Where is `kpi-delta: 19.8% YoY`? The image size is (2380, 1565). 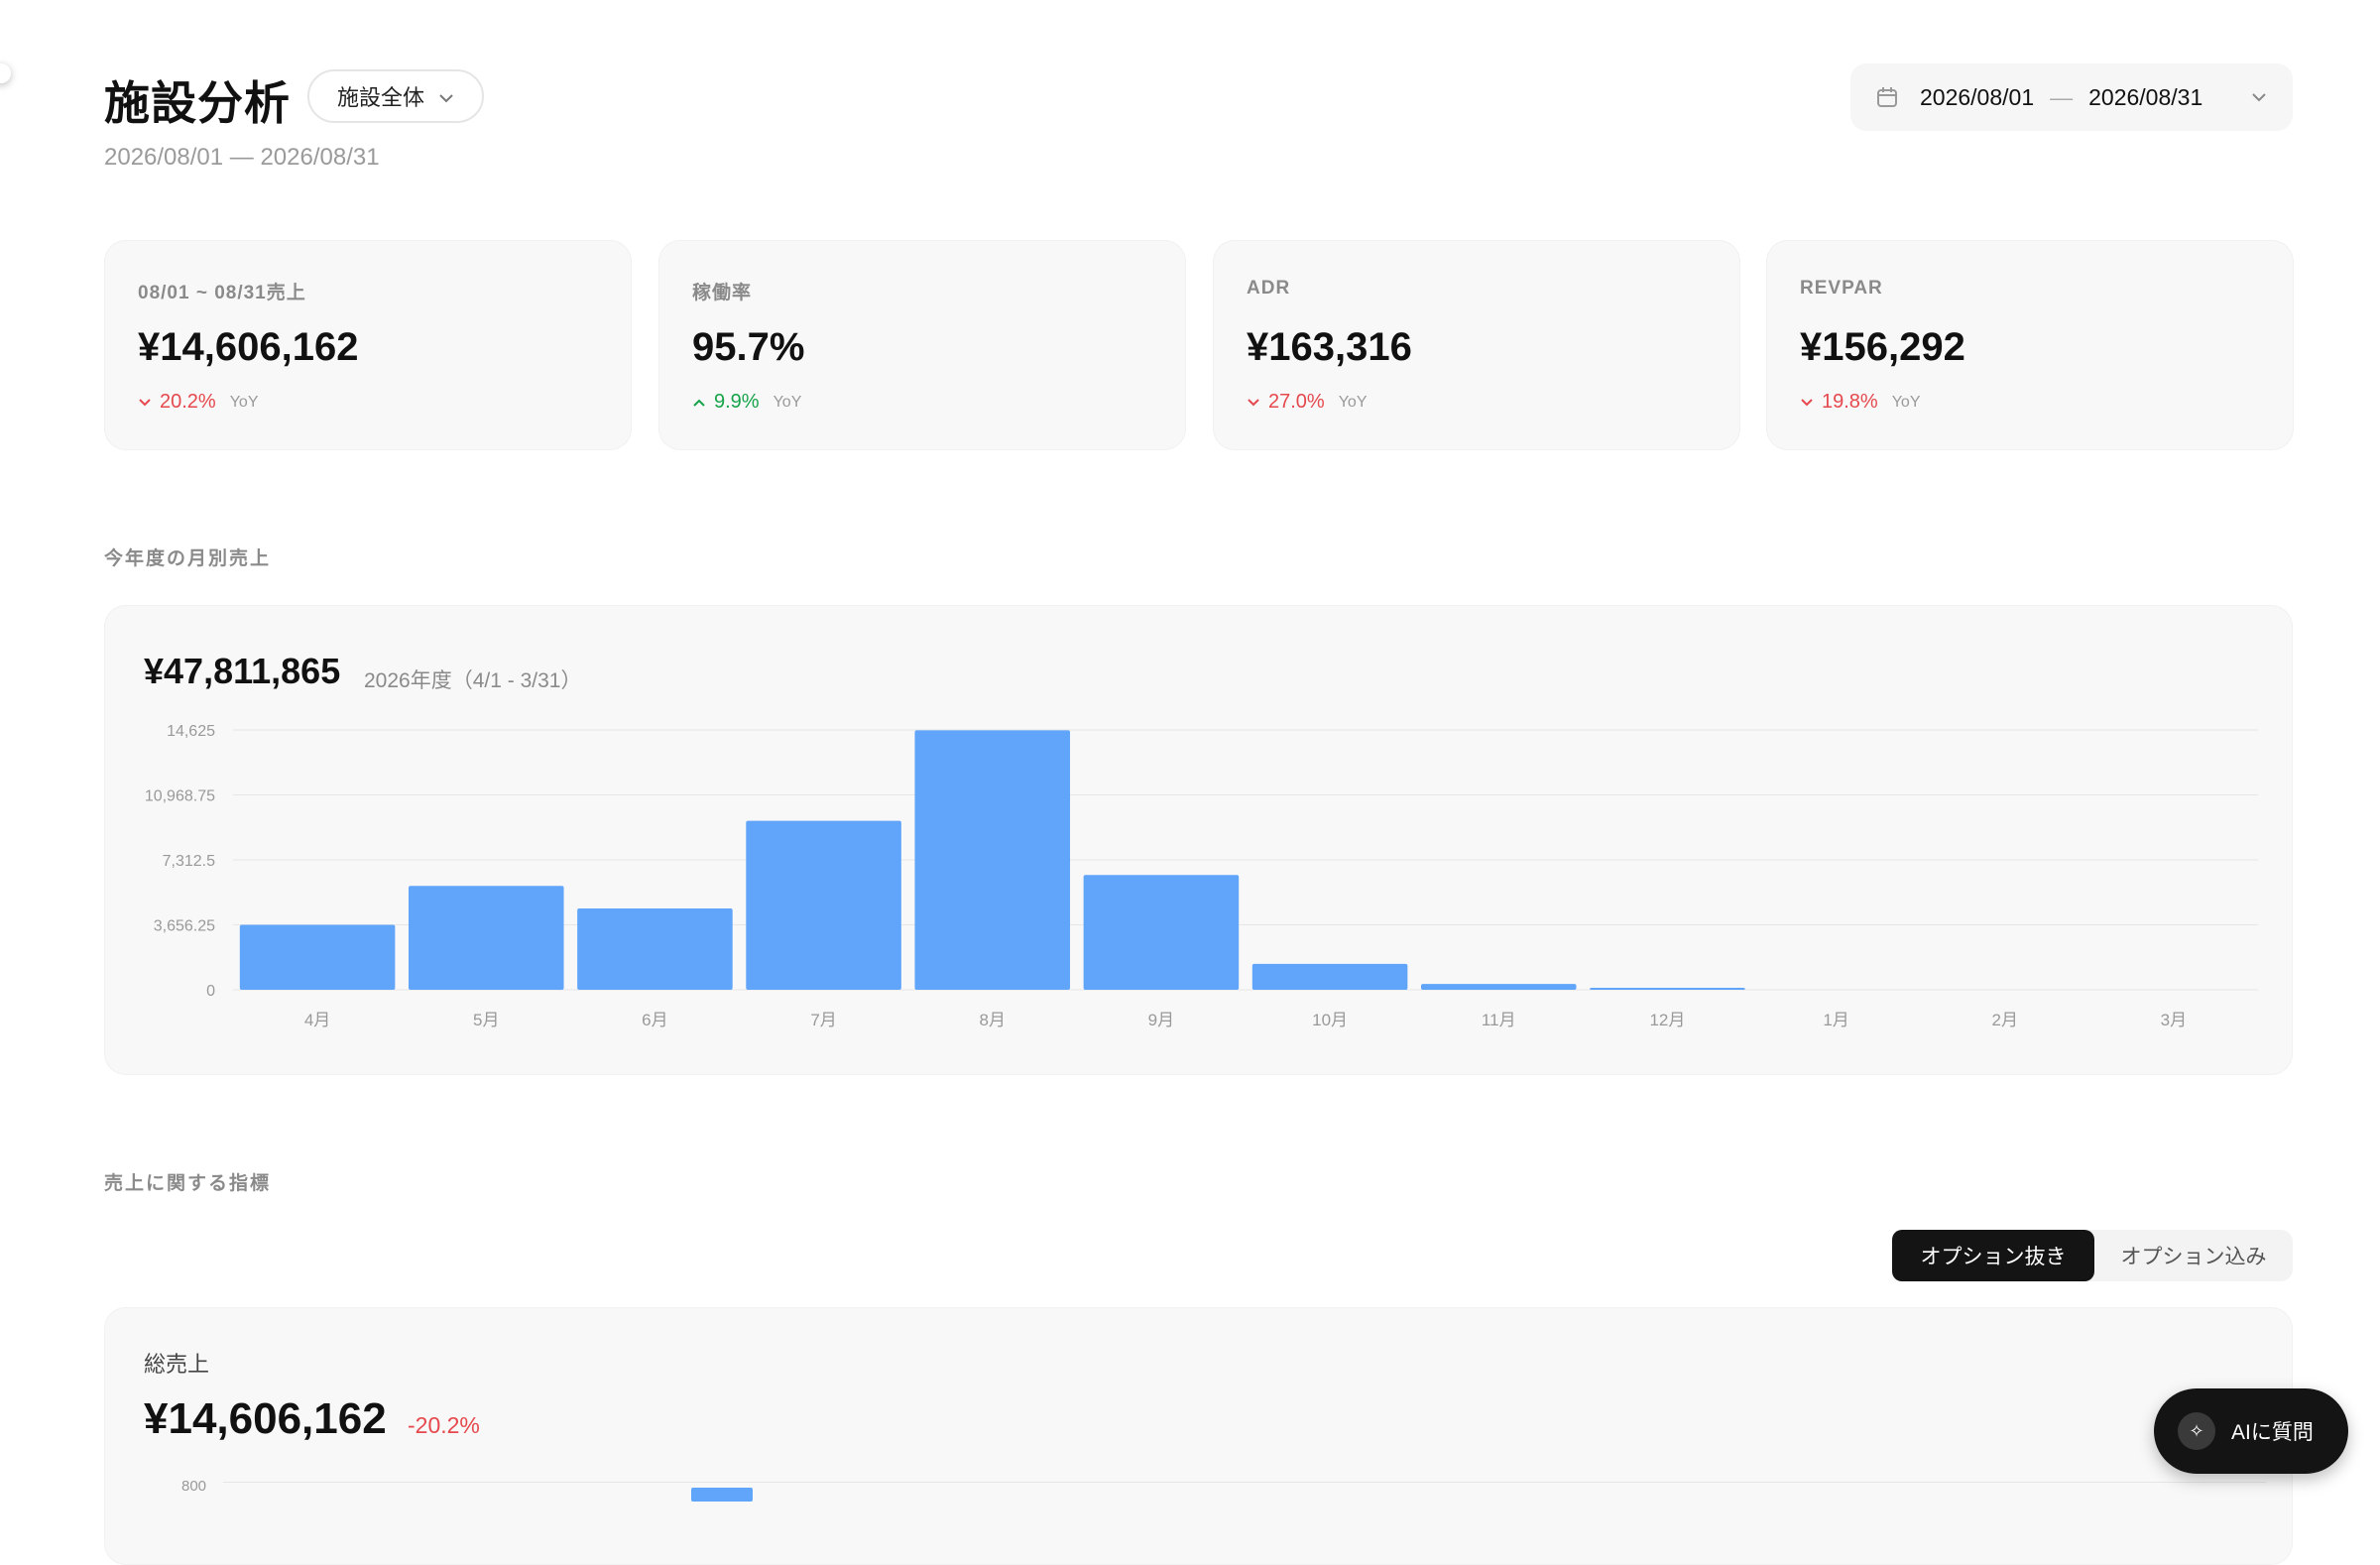
kpi-delta: 19.8% YoY is located at coordinates (1860, 402).